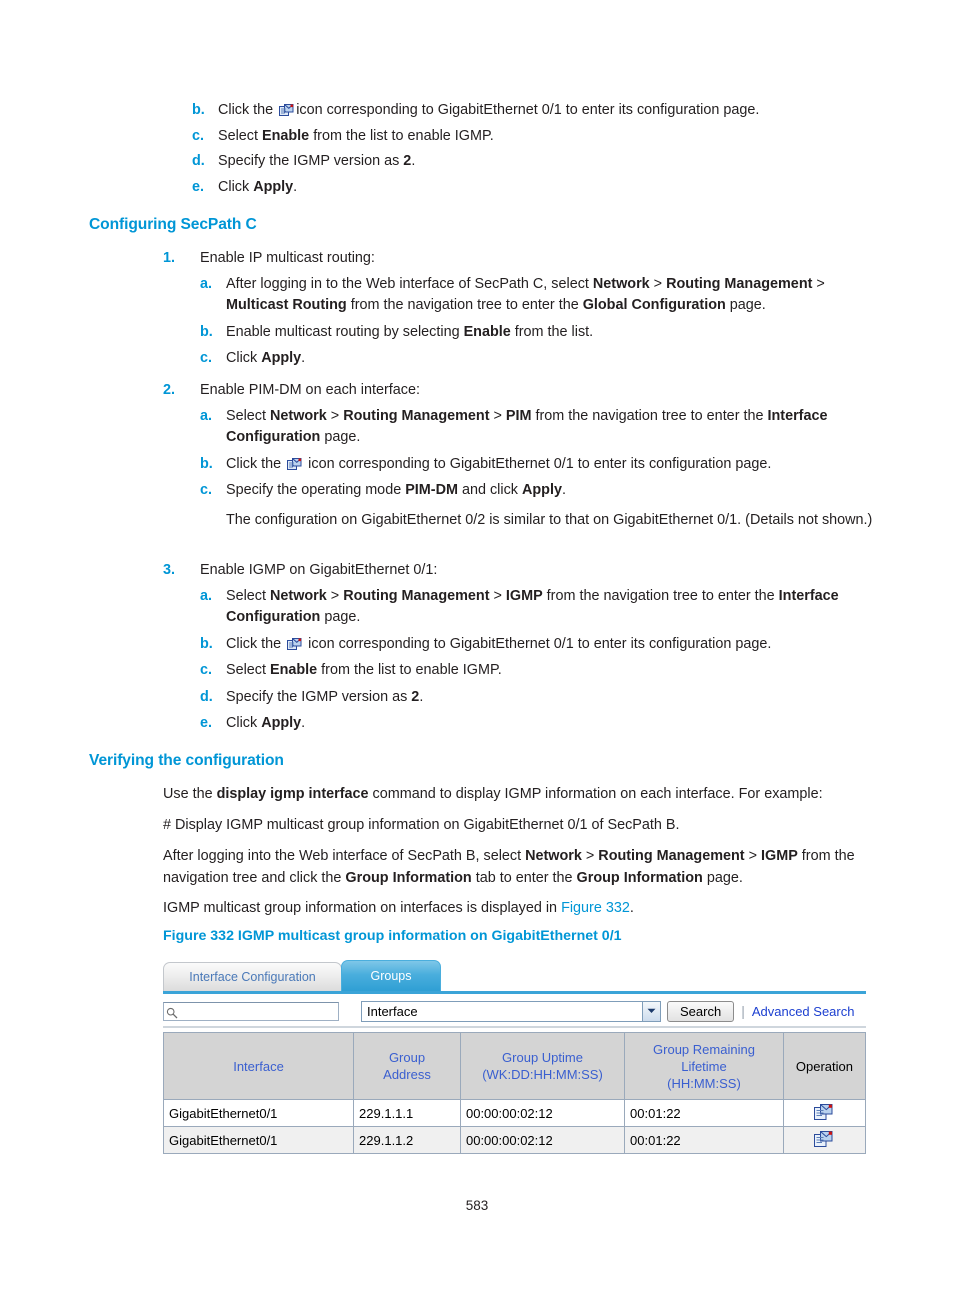  What do you see at coordinates (287, 258) in the screenshot?
I see `list-item-text: Enable IP multicast routing:` at bounding box center [287, 258].